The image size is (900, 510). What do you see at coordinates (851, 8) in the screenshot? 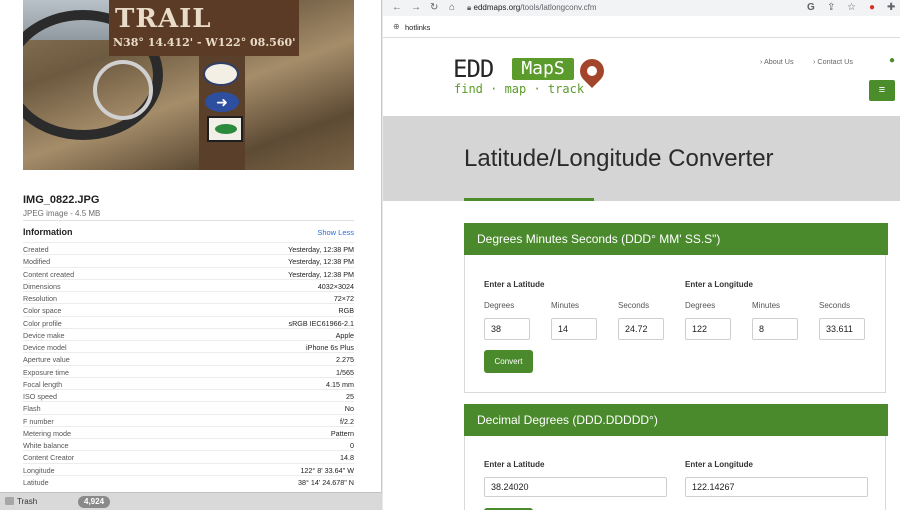
I see `bookmark-star-icon: ☆` at bounding box center [851, 8].